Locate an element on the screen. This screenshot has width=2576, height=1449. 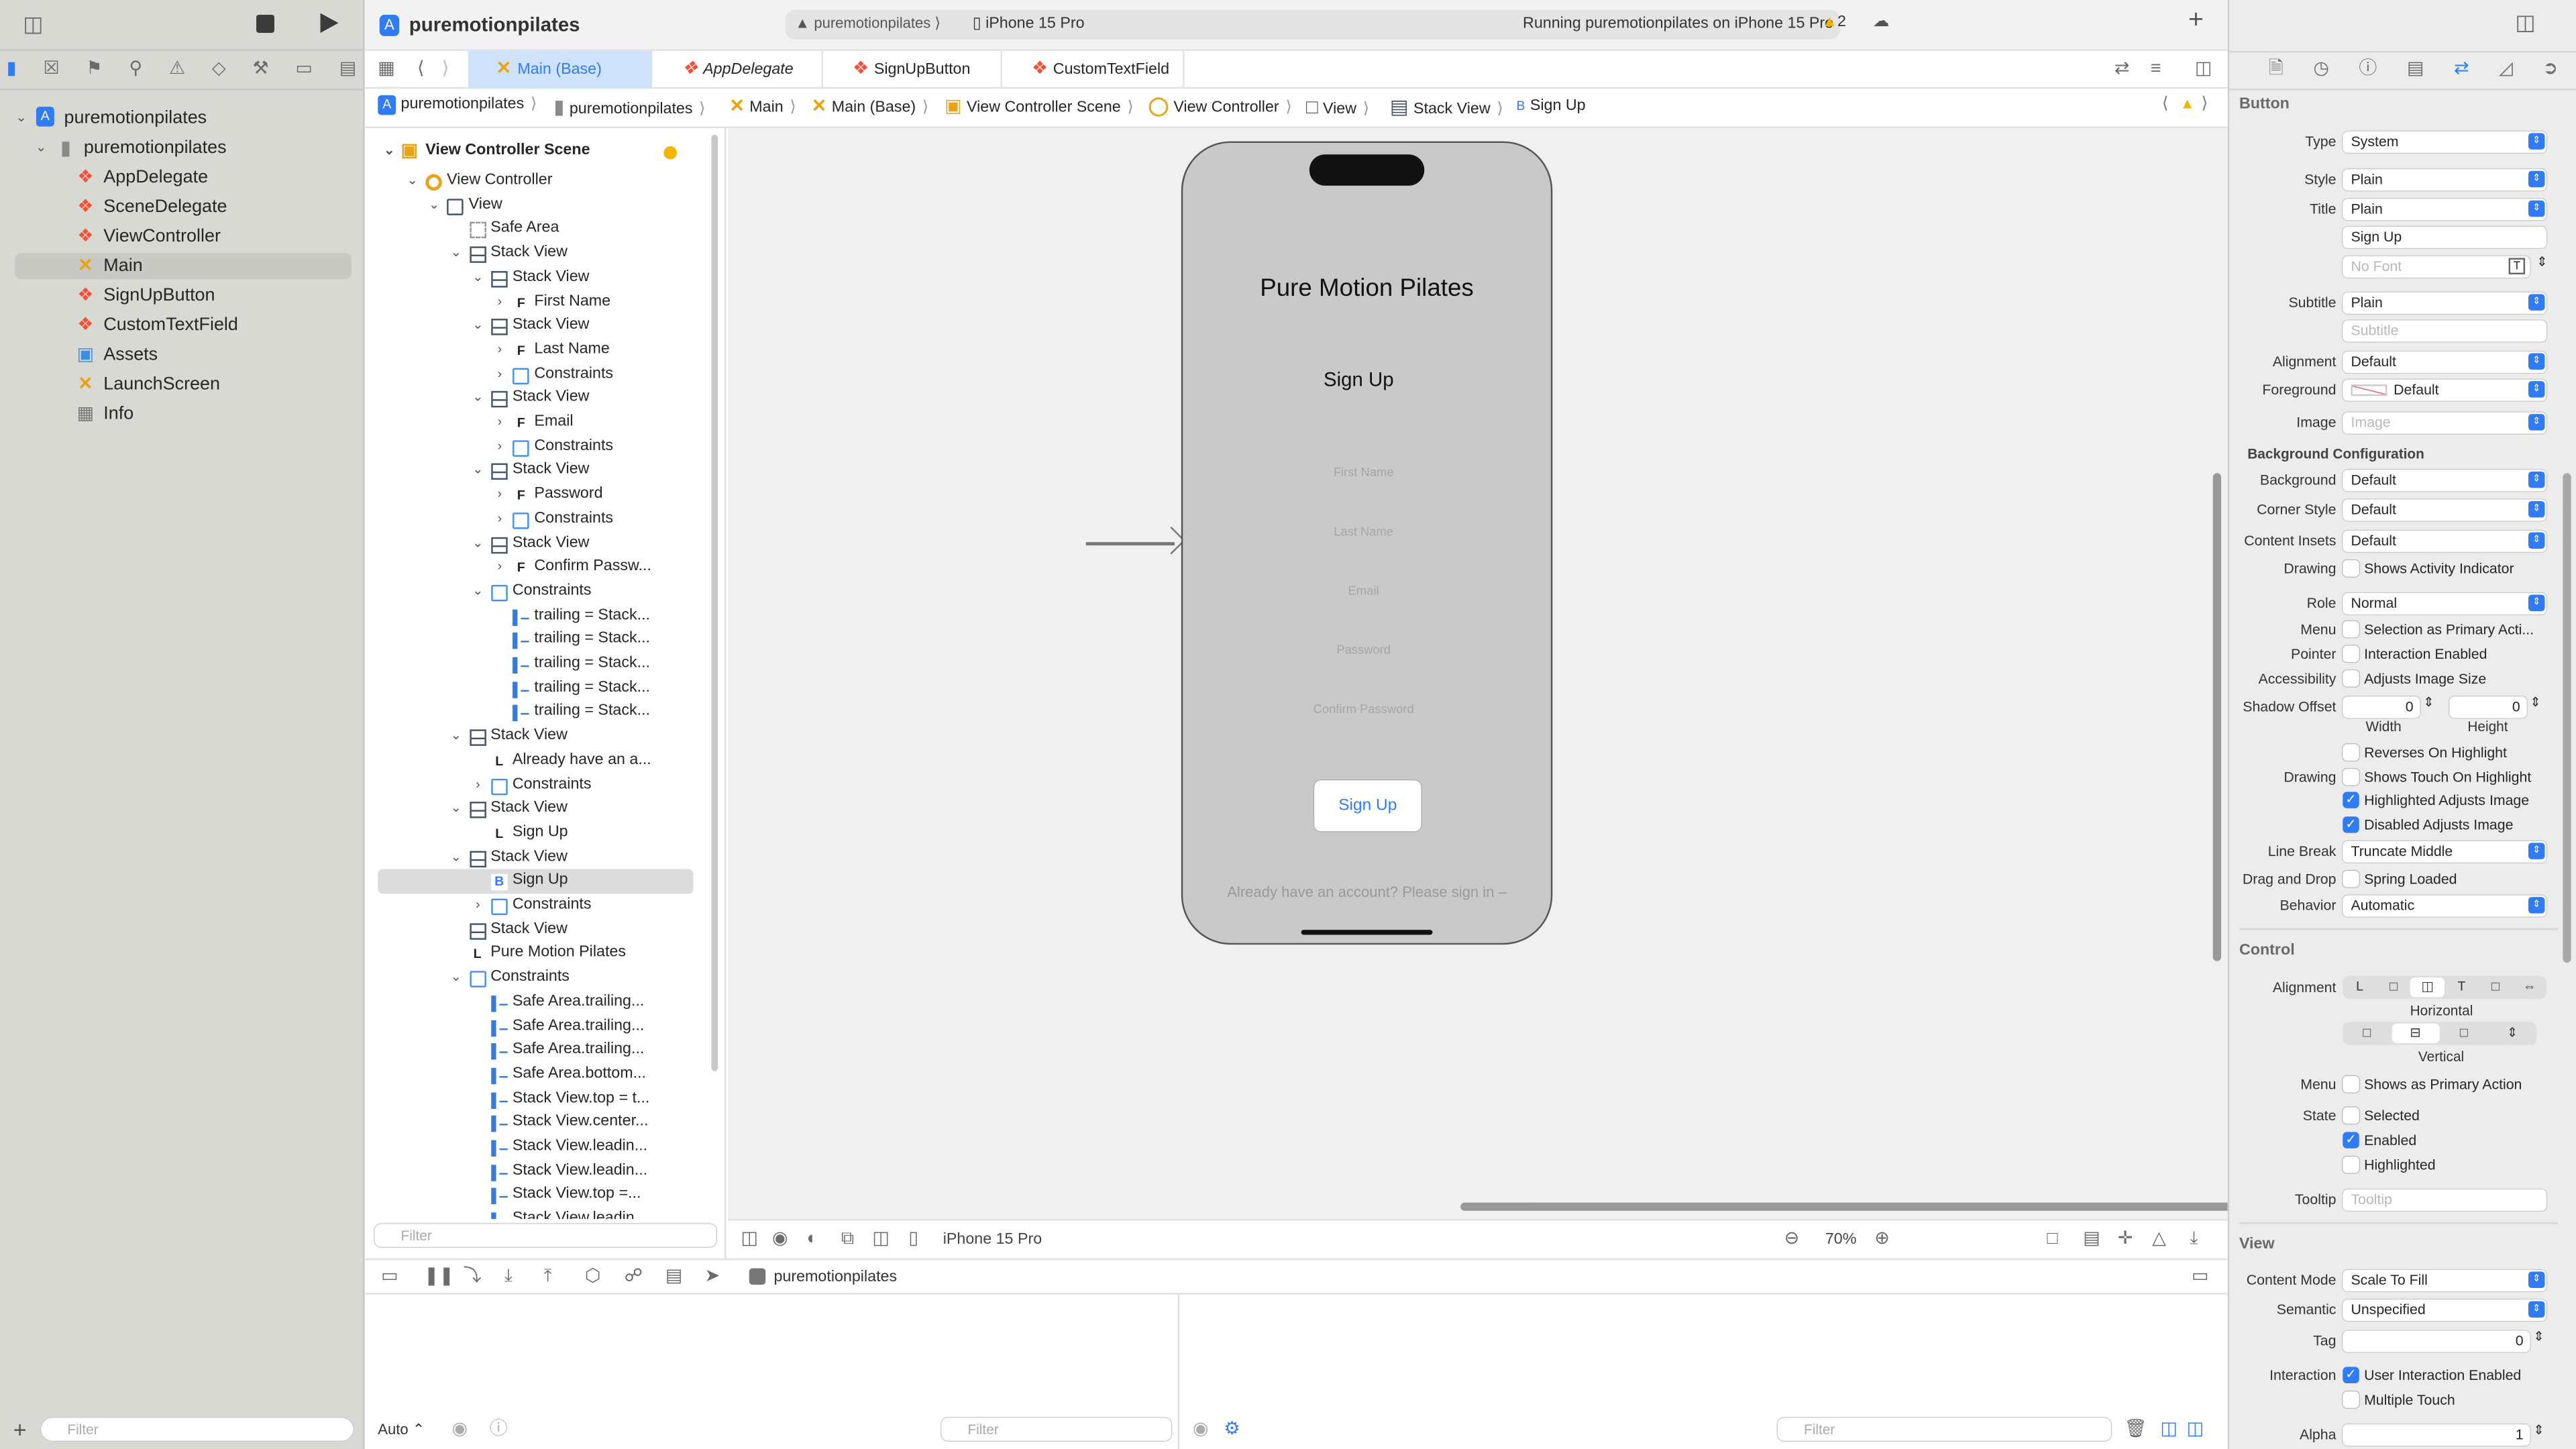
previous-issue-icon: ⟨ is located at coordinates (2165, 104).